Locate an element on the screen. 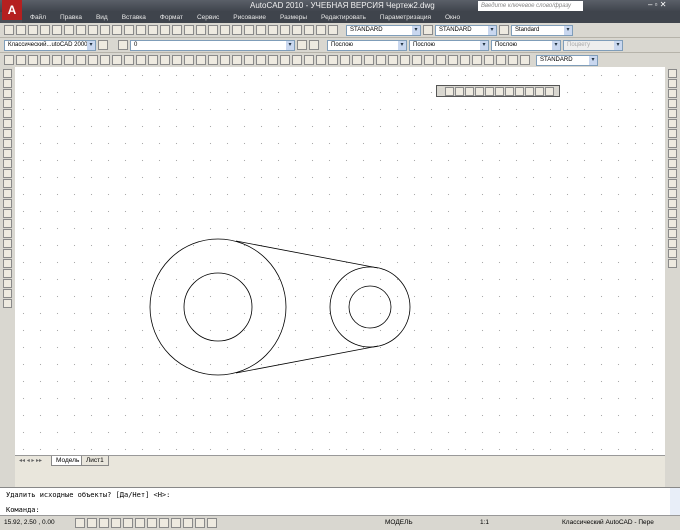 The height and width of the screenshot is (530, 680). make-current-layer-icon is located at coordinates (302, 45).